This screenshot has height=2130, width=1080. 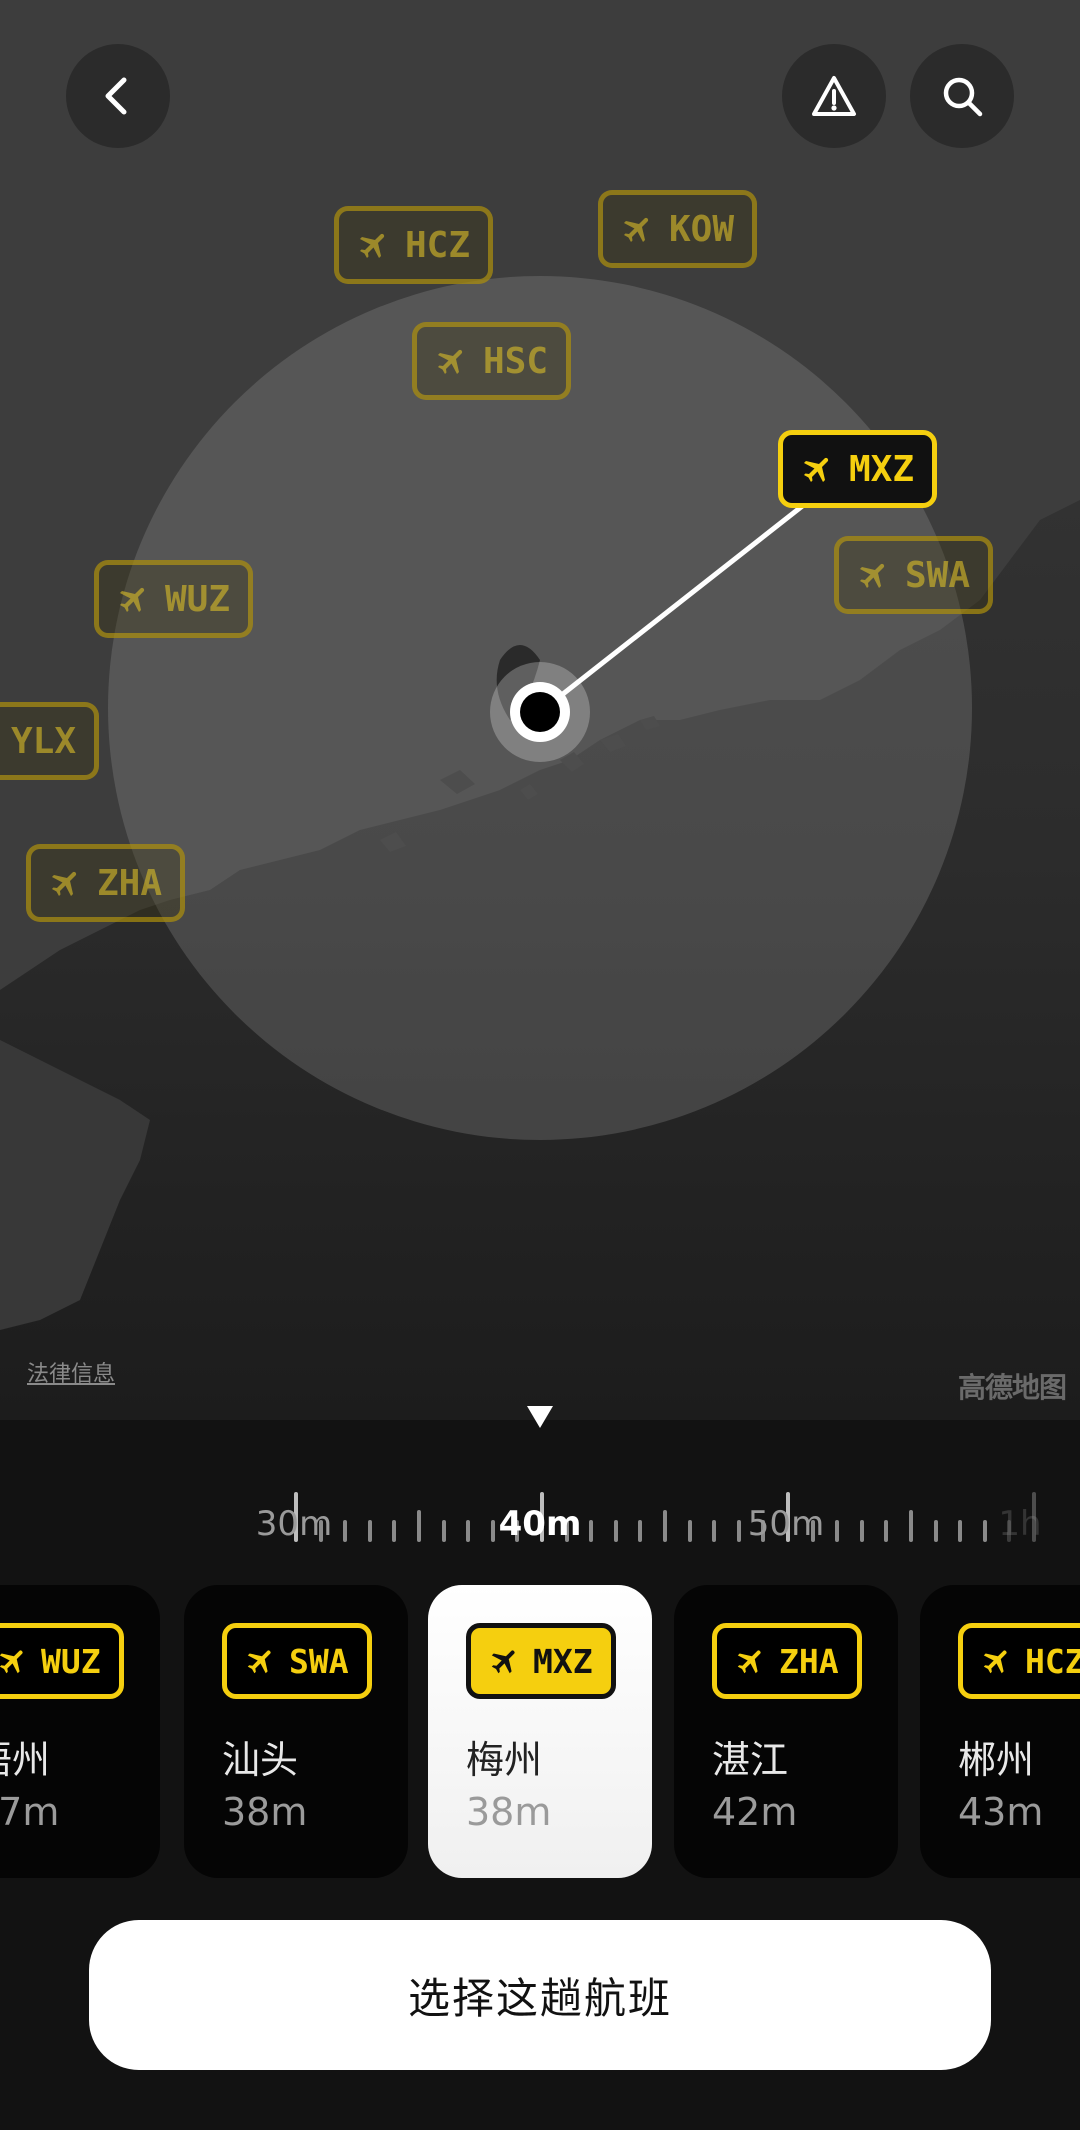 I want to click on flight-code-chip: WUZ, so click(x=62, y=1661).